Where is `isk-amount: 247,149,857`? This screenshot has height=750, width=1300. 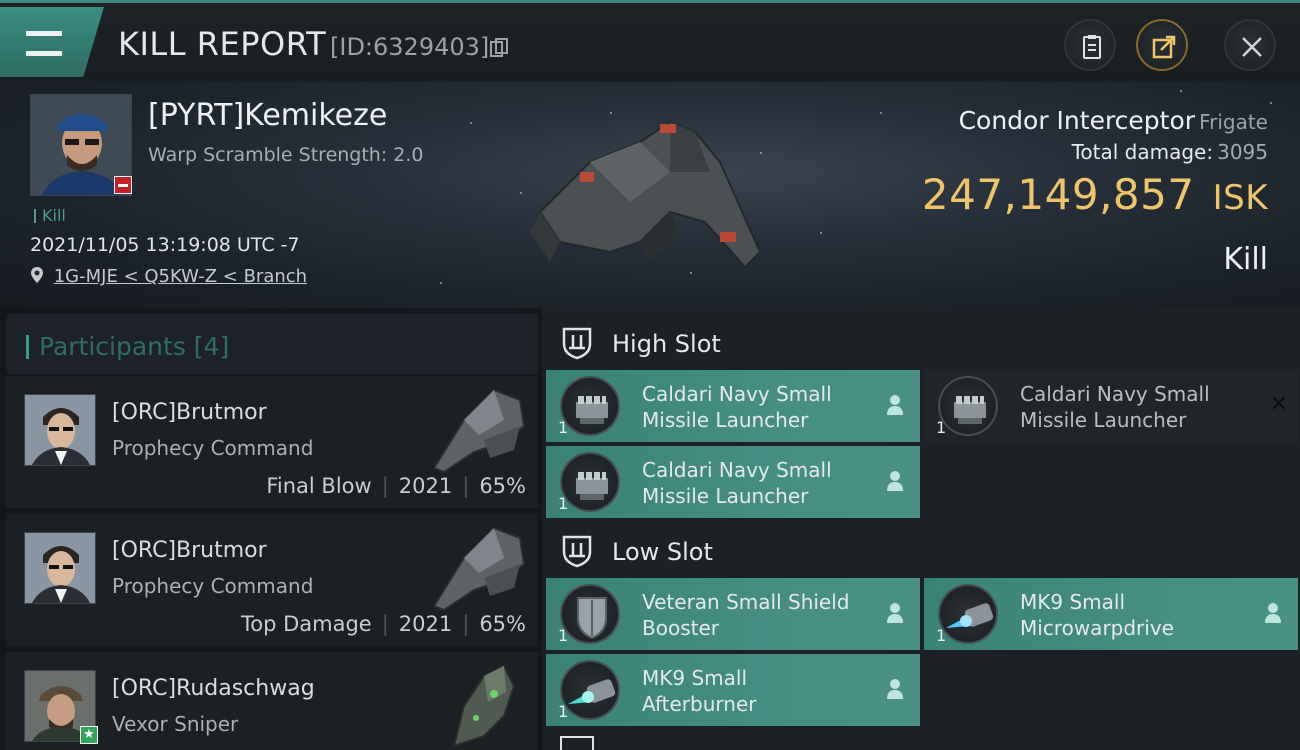
isk-amount: 247,149,857 is located at coordinates (1058, 194).